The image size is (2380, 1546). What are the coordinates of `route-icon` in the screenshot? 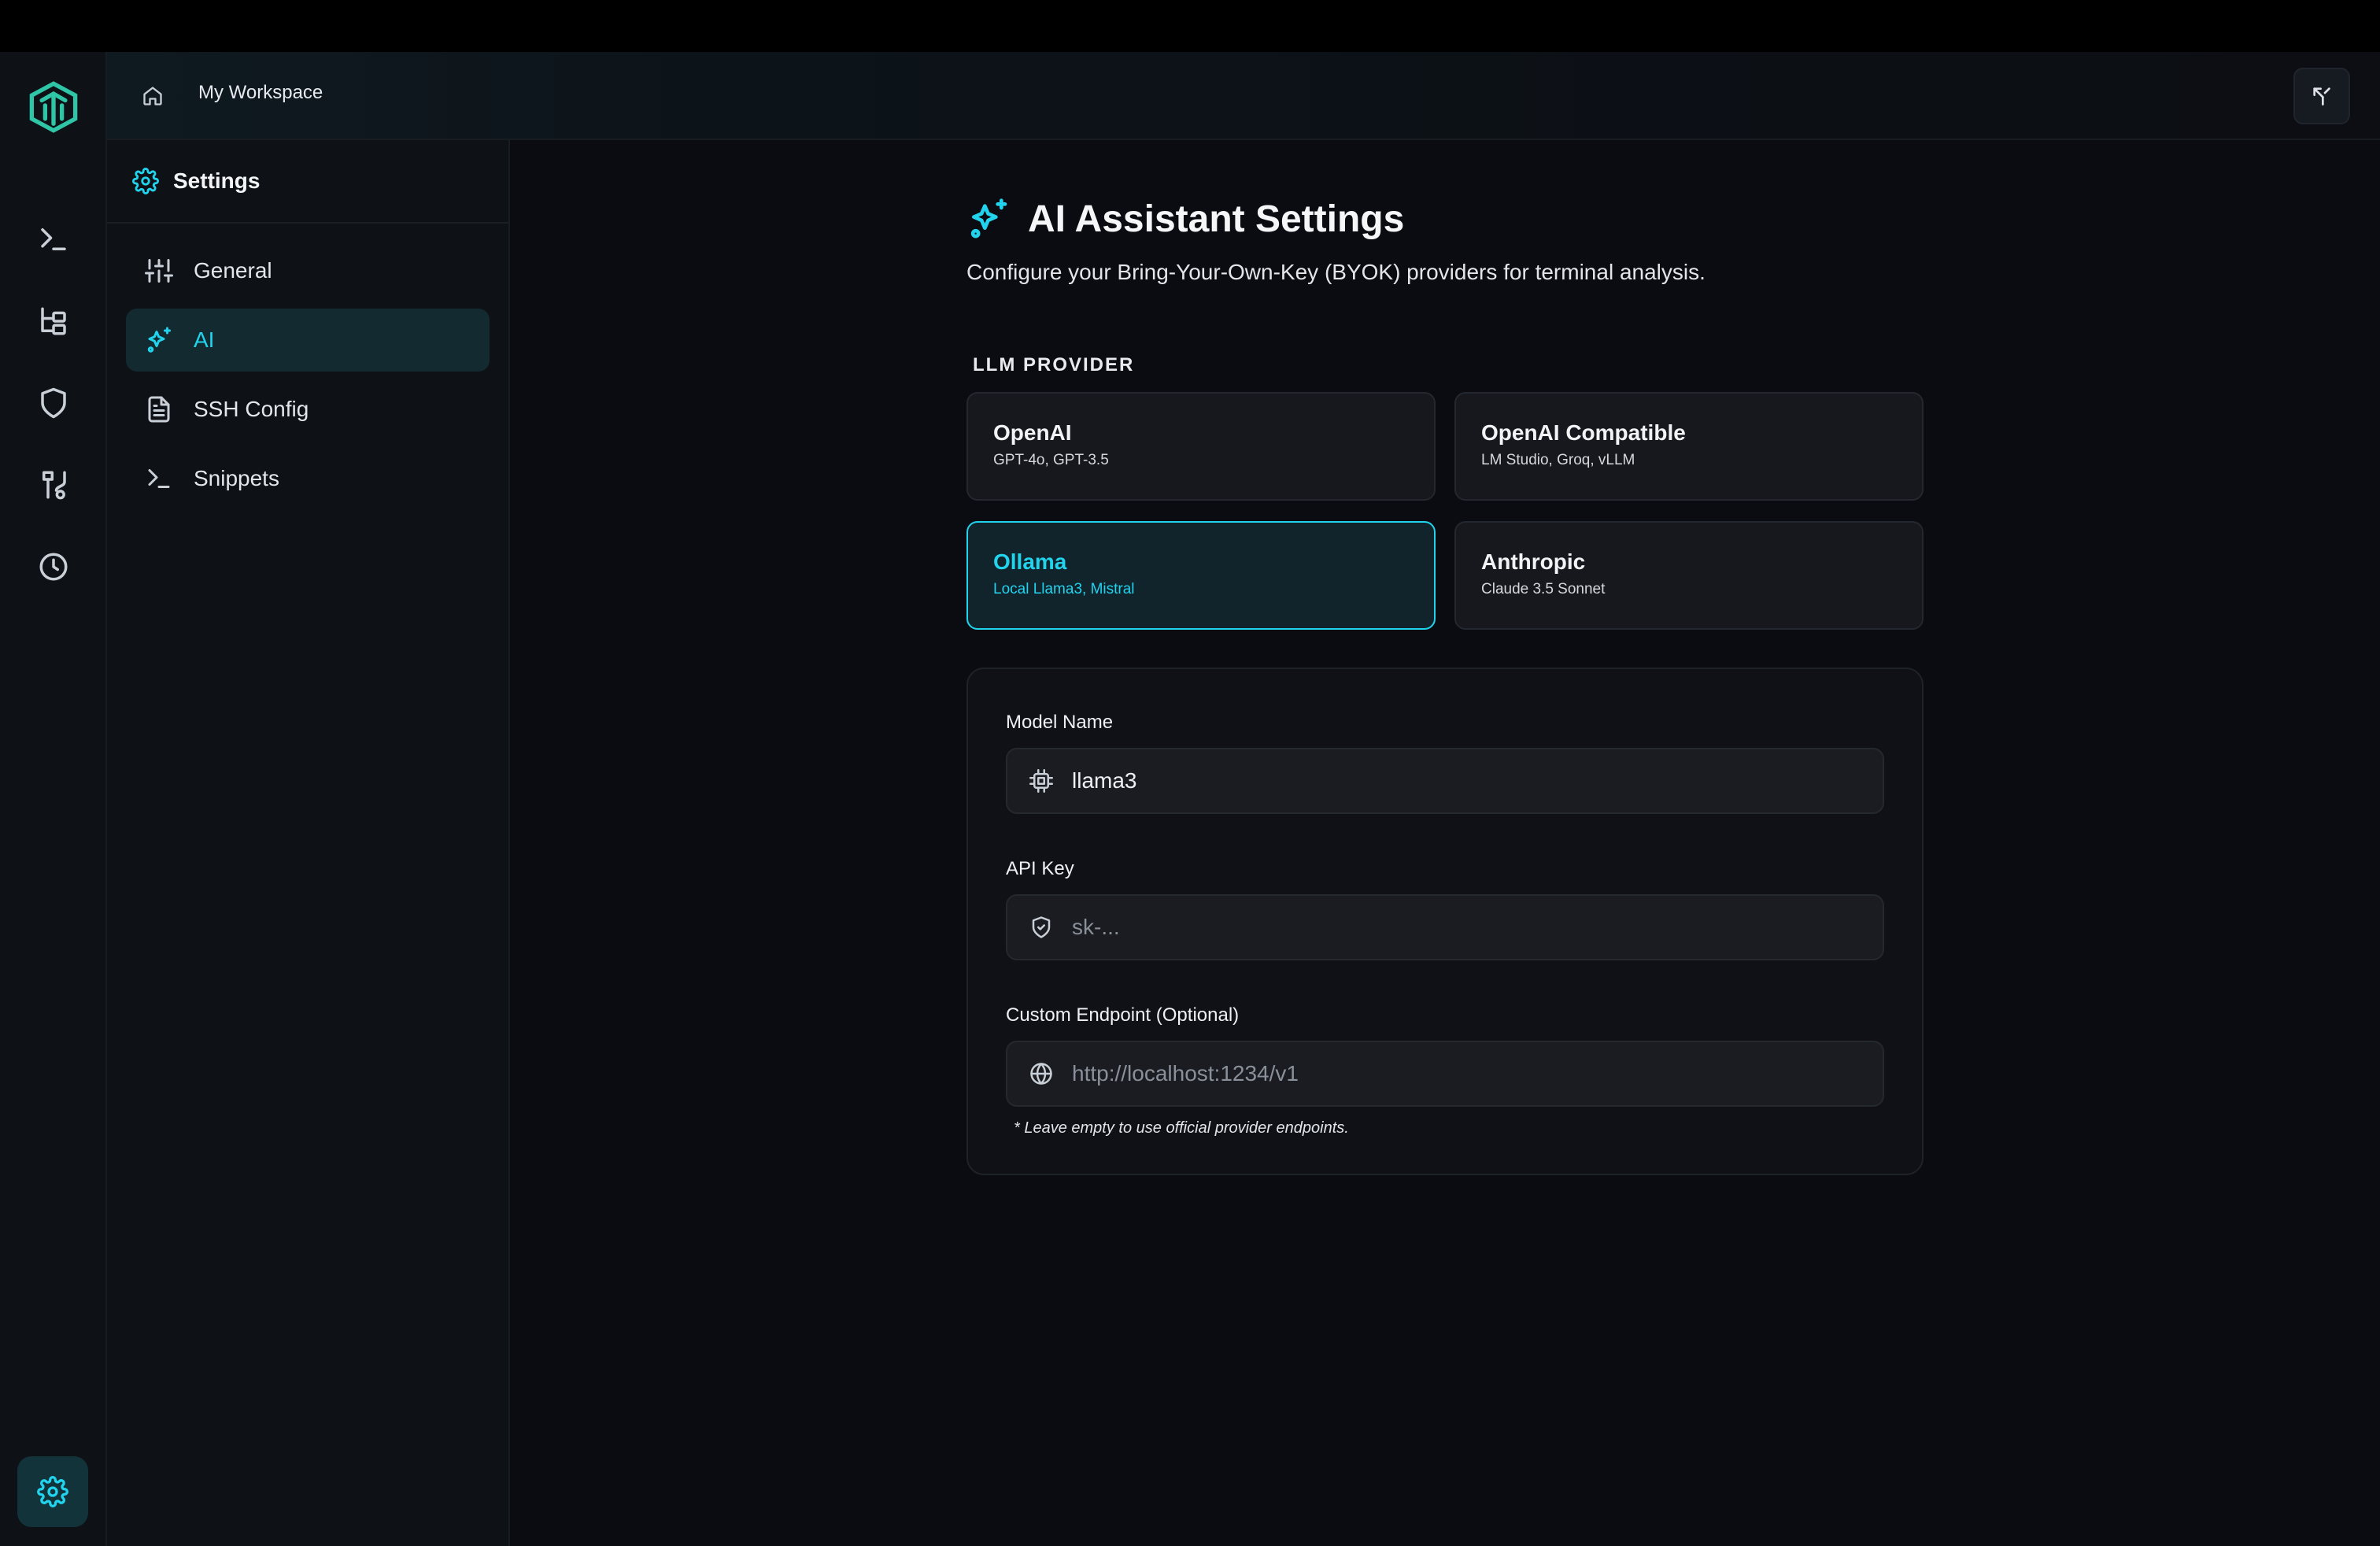 It's located at (53, 485).